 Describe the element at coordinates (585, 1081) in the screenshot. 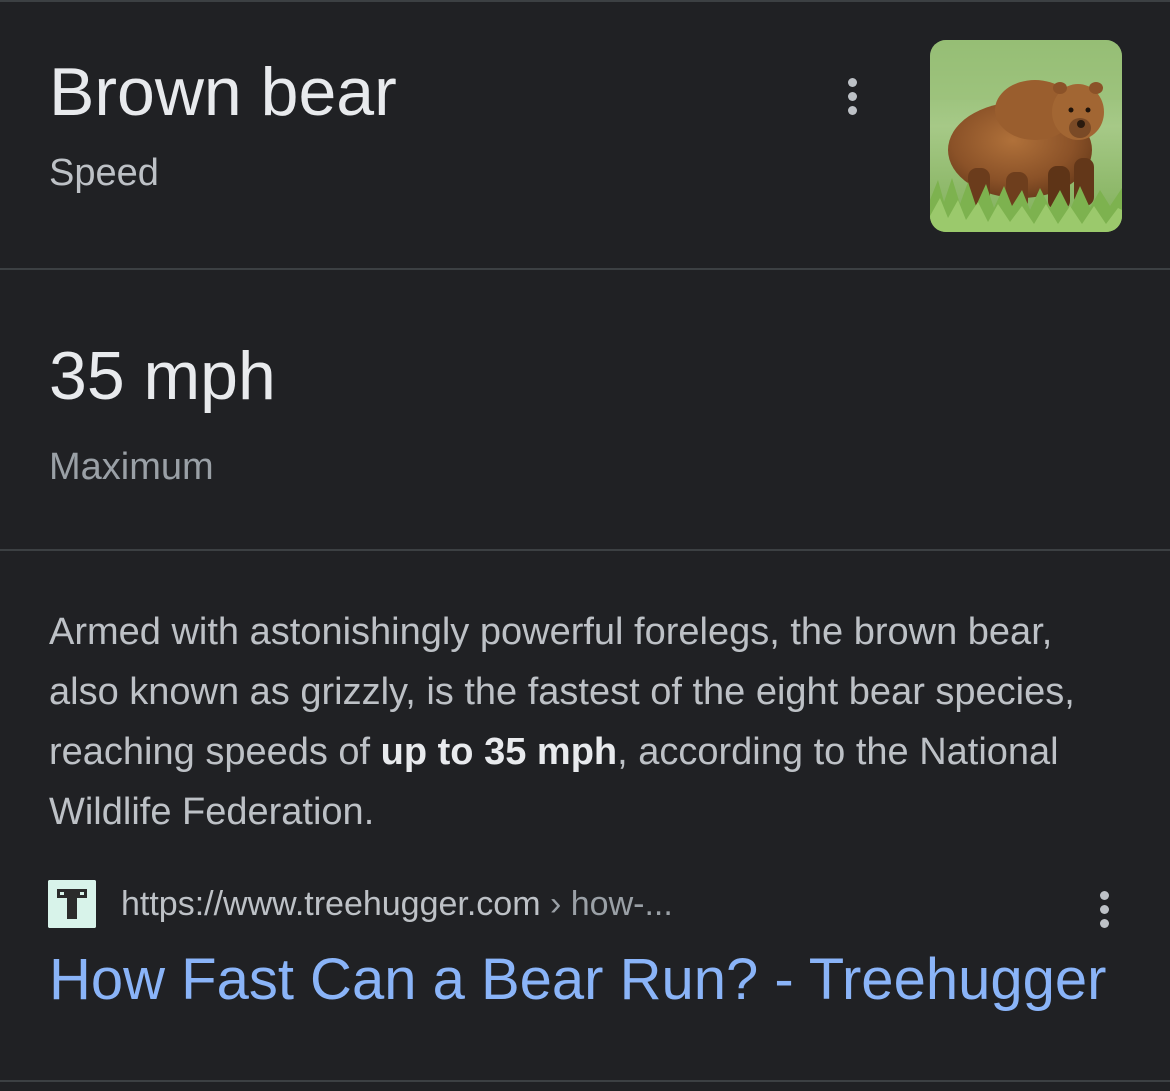

I see `bottom-divider` at that location.